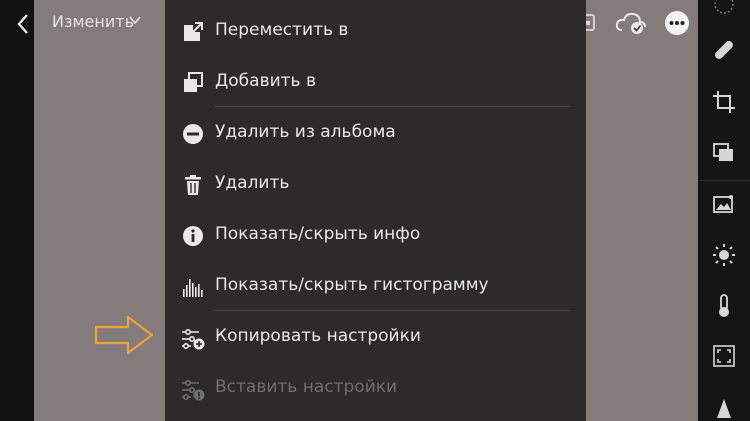 Image resolution: width=750 pixels, height=421 pixels. I want to click on menu-item-label: Вставить настройки, so click(306, 387).